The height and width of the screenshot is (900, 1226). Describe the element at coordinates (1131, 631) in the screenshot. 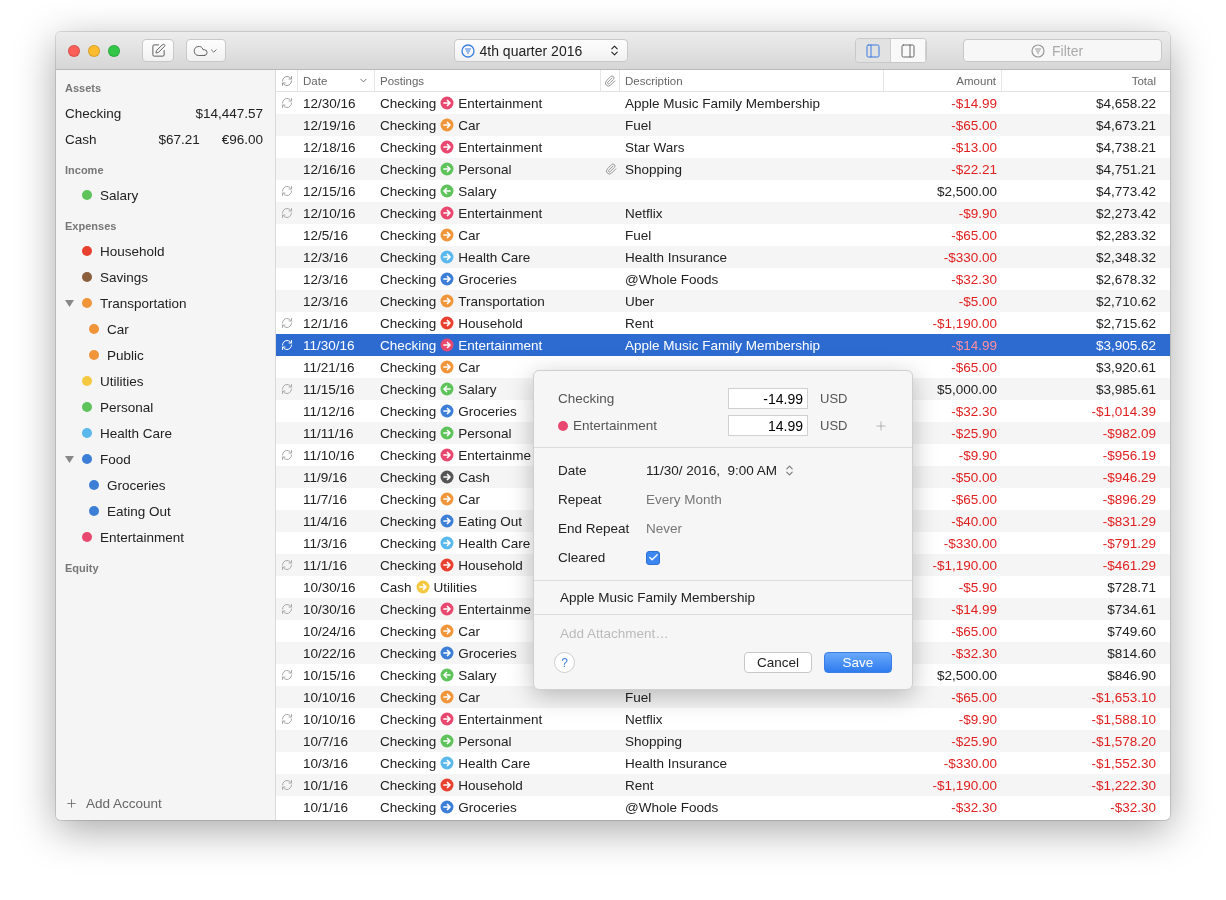

I see `total-cell-text: $749.60` at that location.